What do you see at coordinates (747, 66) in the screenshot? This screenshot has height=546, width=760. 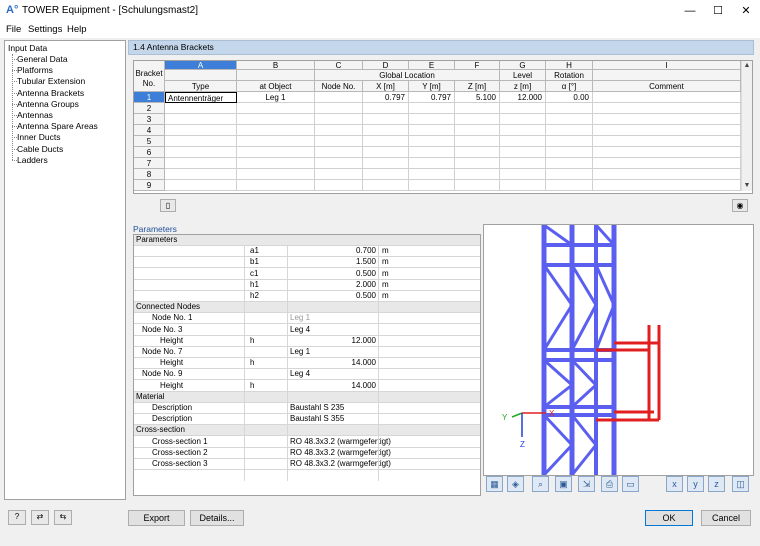 I see `scroll-up-icon: ▲` at bounding box center [747, 66].